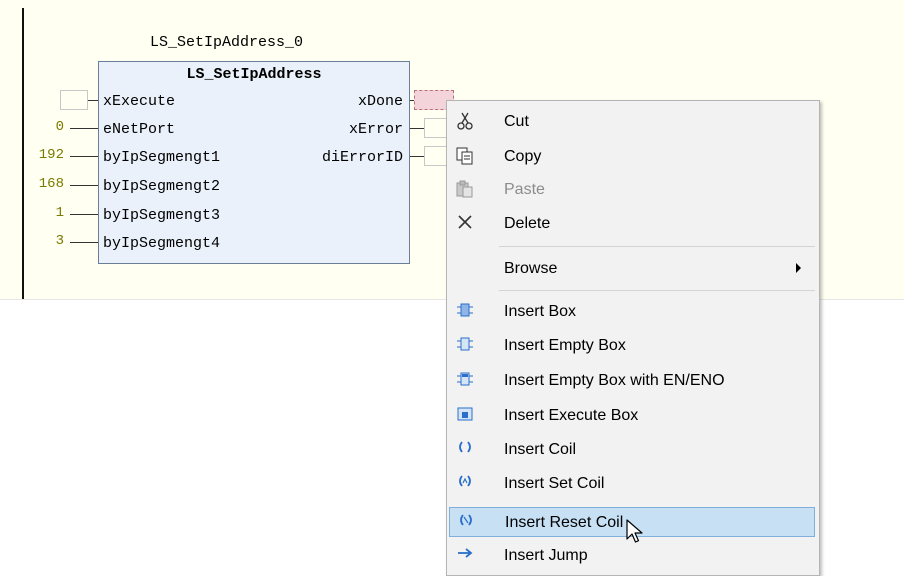  What do you see at coordinates (465, 157) in the screenshot?
I see `copy-icon` at bounding box center [465, 157].